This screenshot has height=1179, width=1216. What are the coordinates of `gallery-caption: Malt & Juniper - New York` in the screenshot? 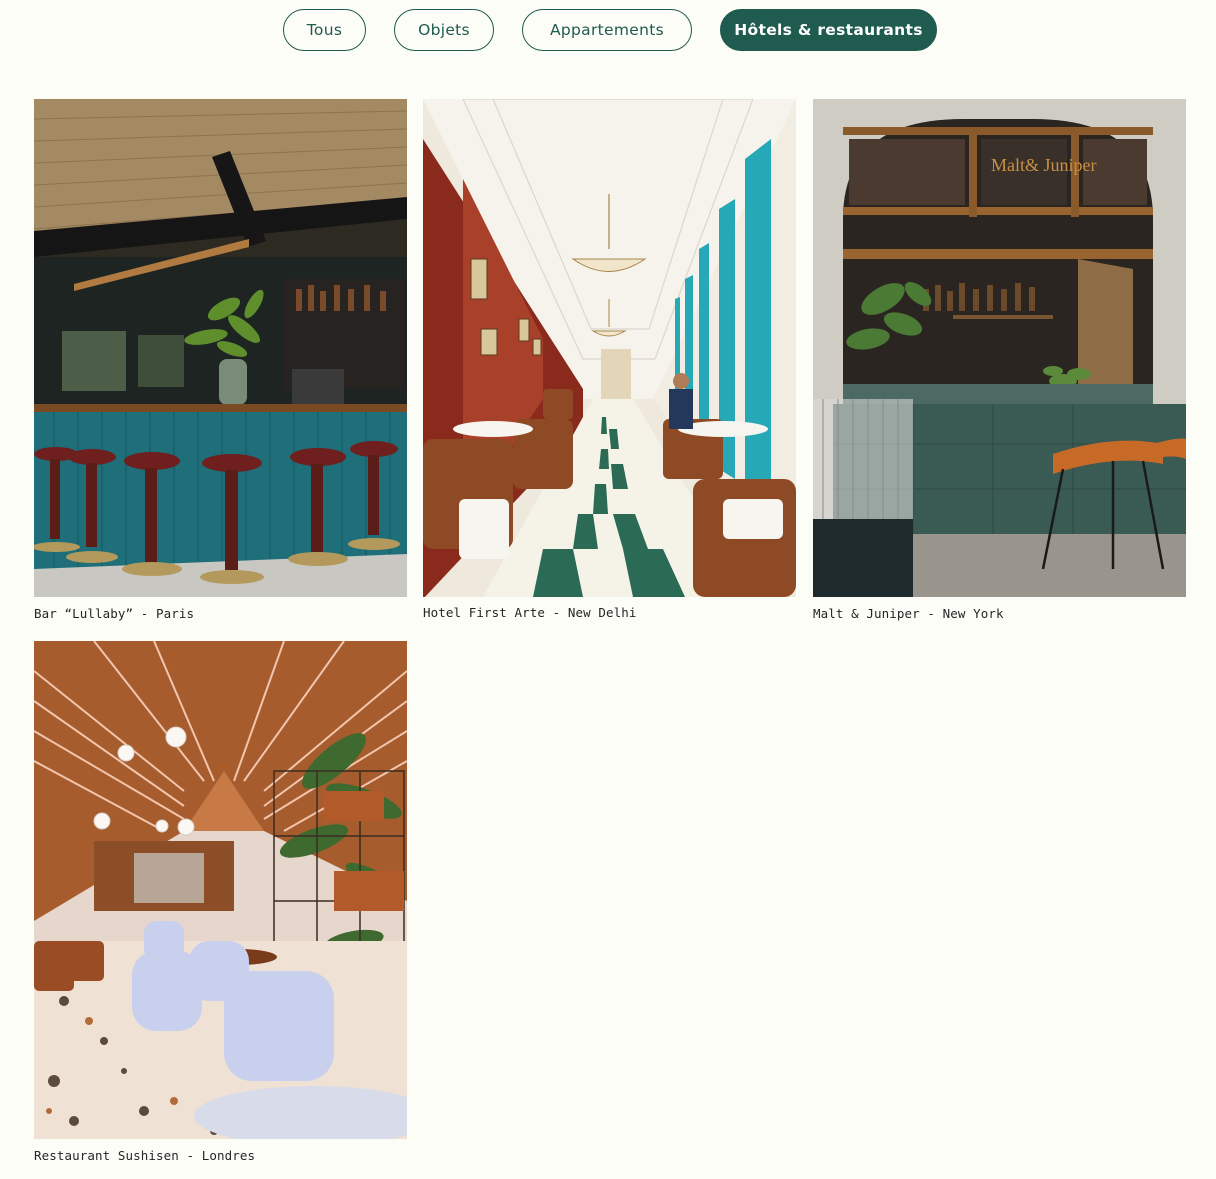 It's located at (908, 613).